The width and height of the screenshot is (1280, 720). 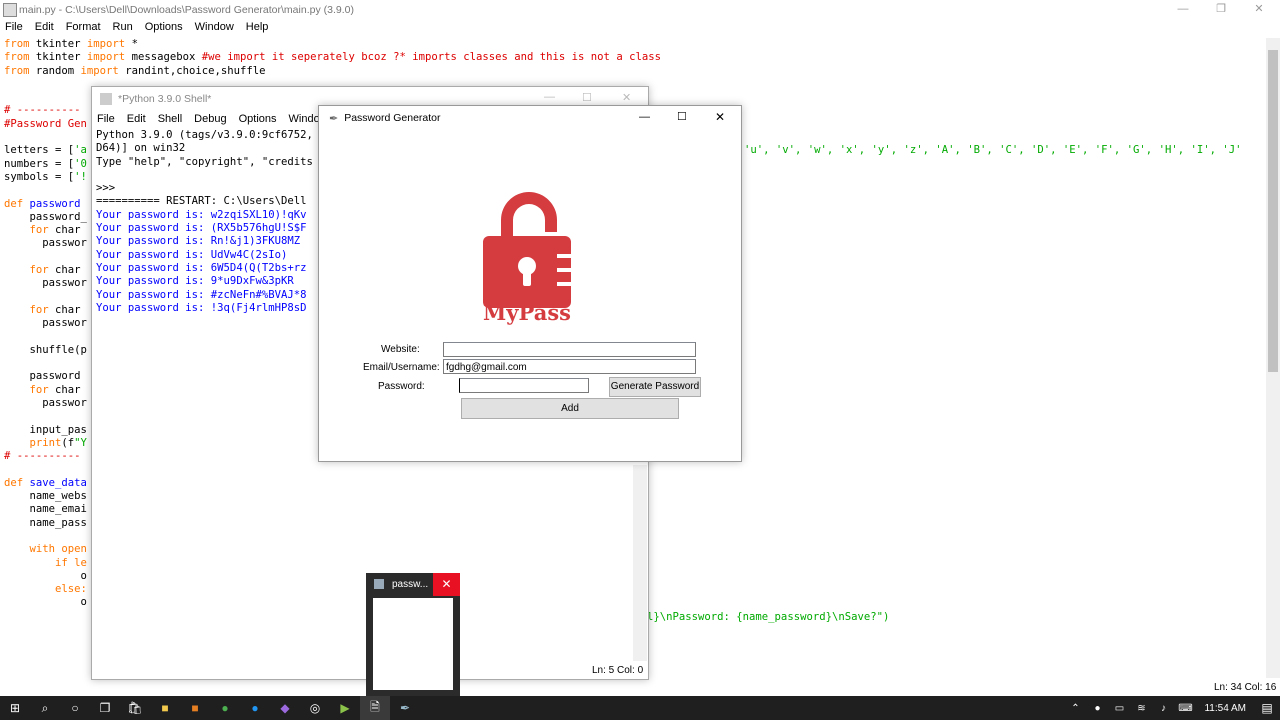 What do you see at coordinates (400, 349) in the screenshot?
I see `website-label: Website:` at bounding box center [400, 349].